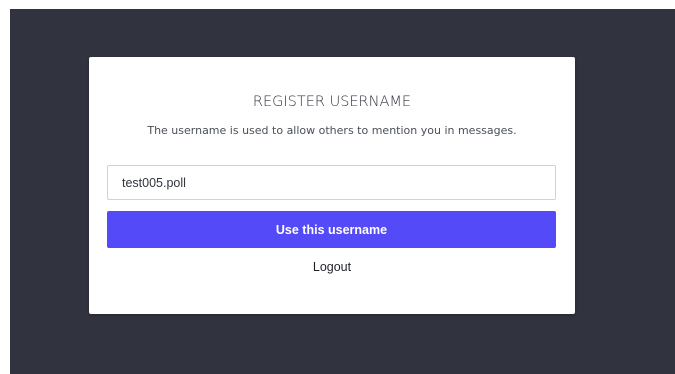 The image size is (675, 374). What do you see at coordinates (332, 267) in the screenshot?
I see `logout-link: Logout` at bounding box center [332, 267].